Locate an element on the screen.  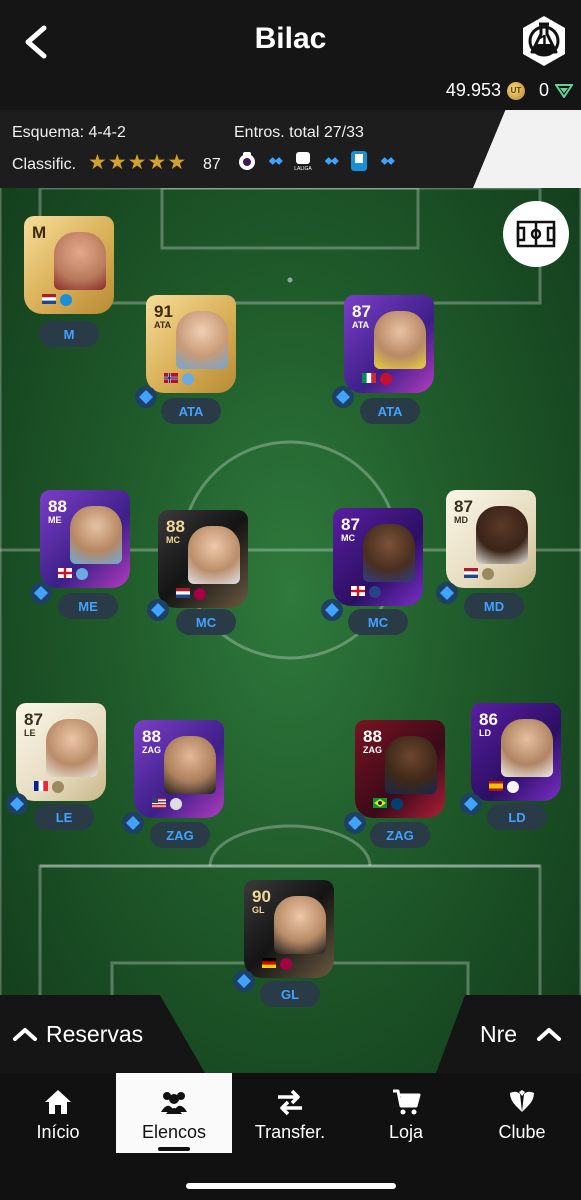
spain-flag-icon is located at coordinates (496, 786).